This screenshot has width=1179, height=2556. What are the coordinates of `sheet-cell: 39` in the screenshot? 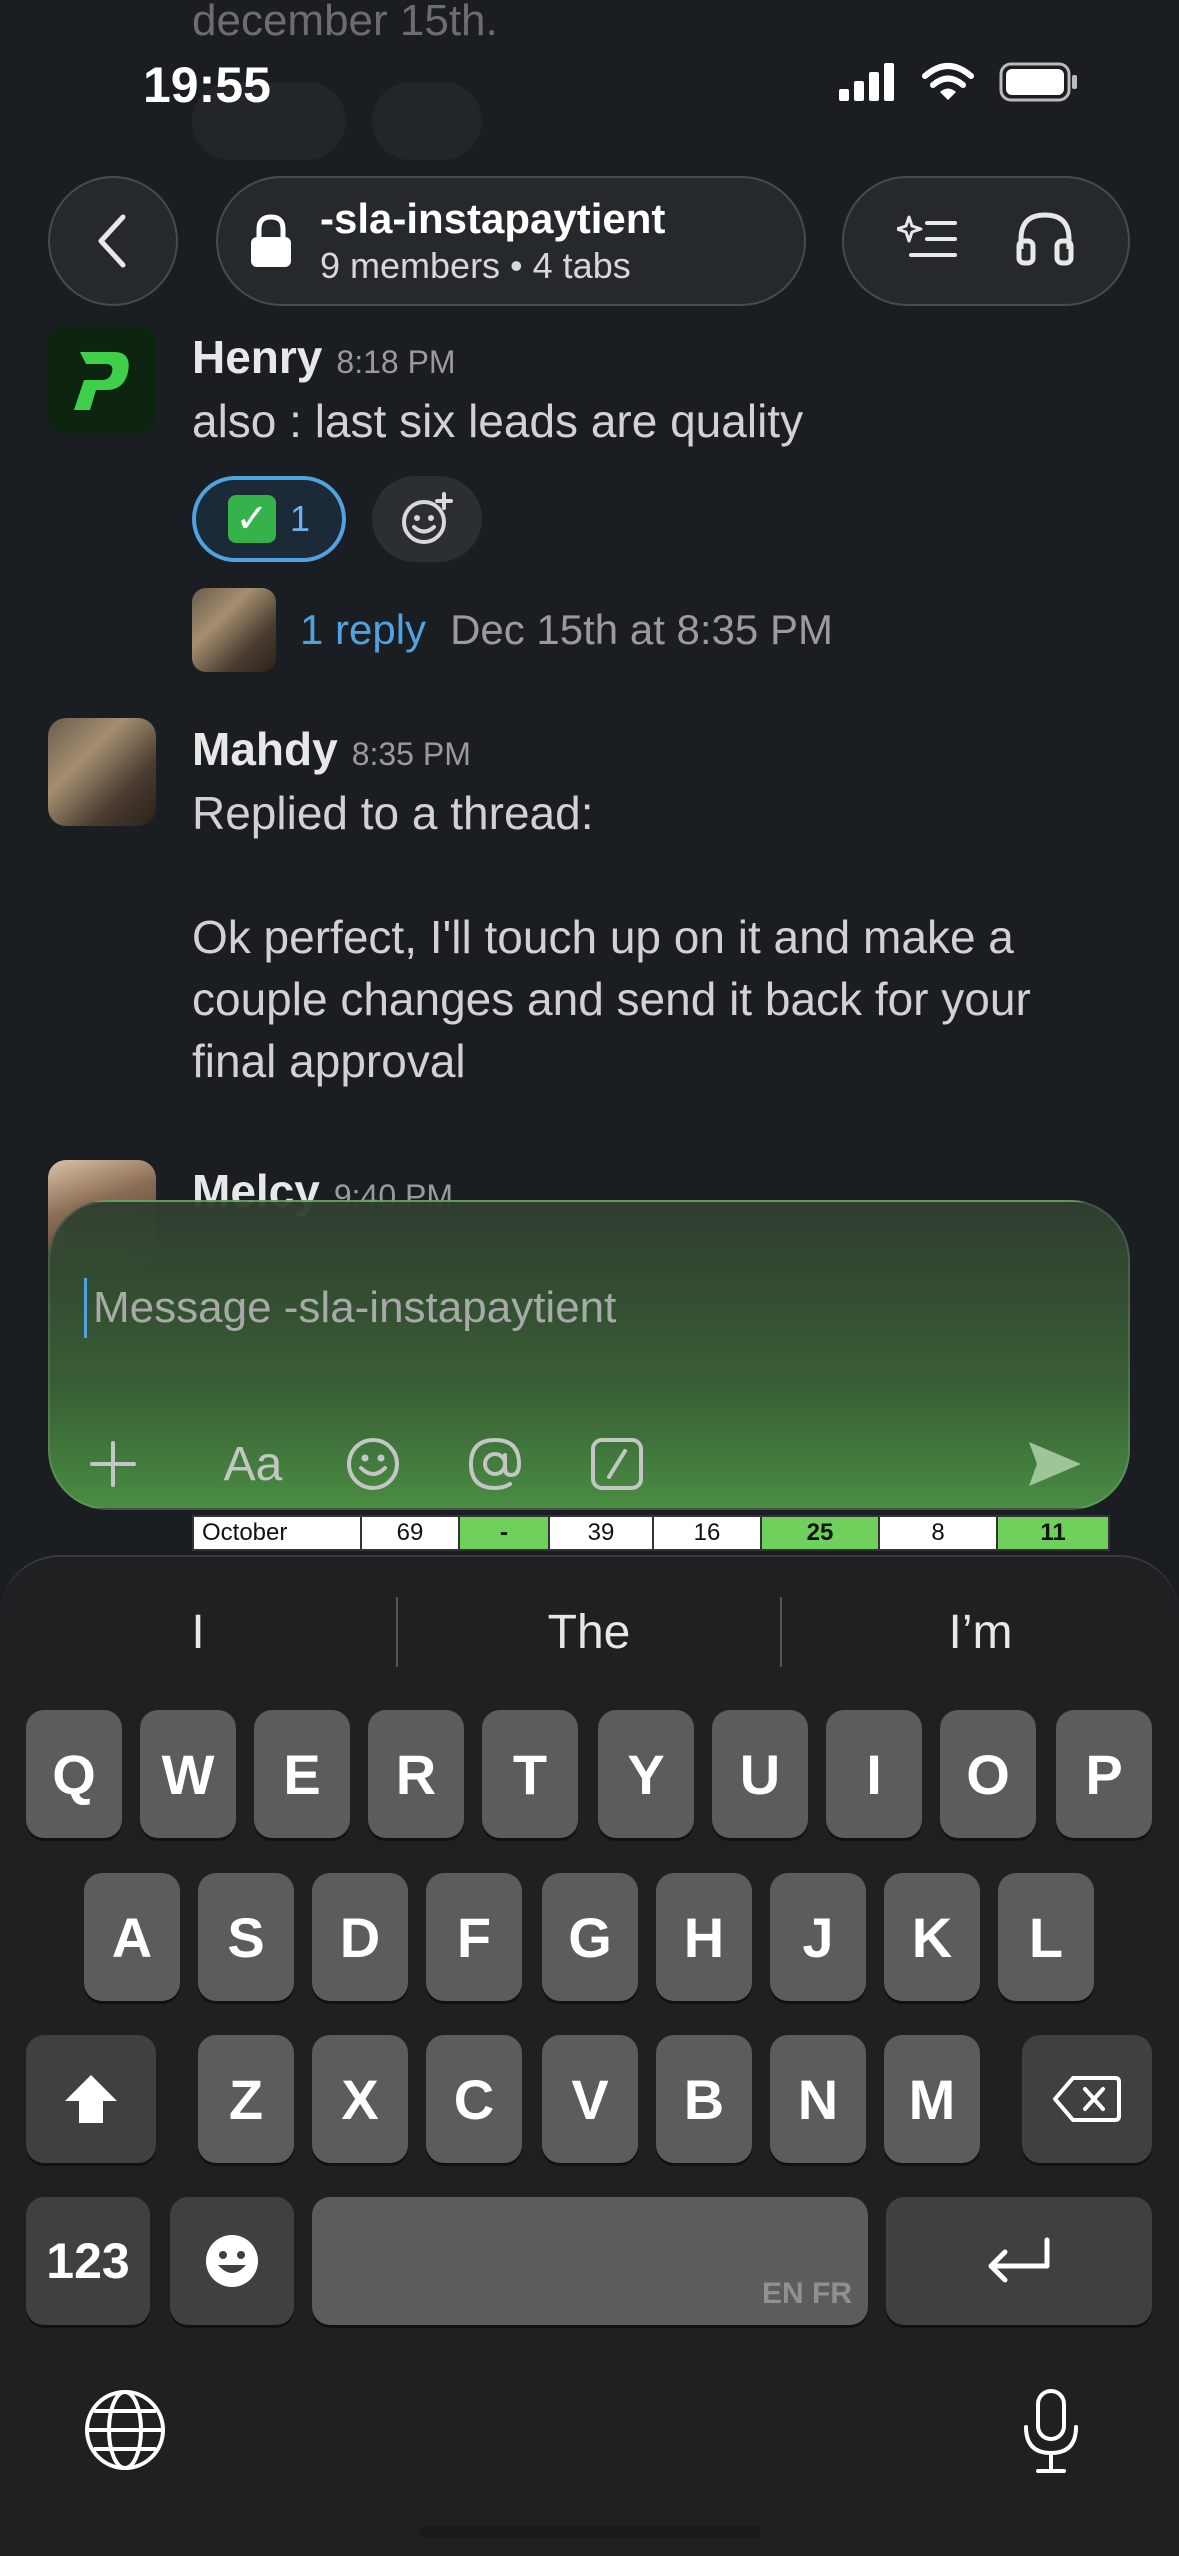 It's located at (602, 1533).